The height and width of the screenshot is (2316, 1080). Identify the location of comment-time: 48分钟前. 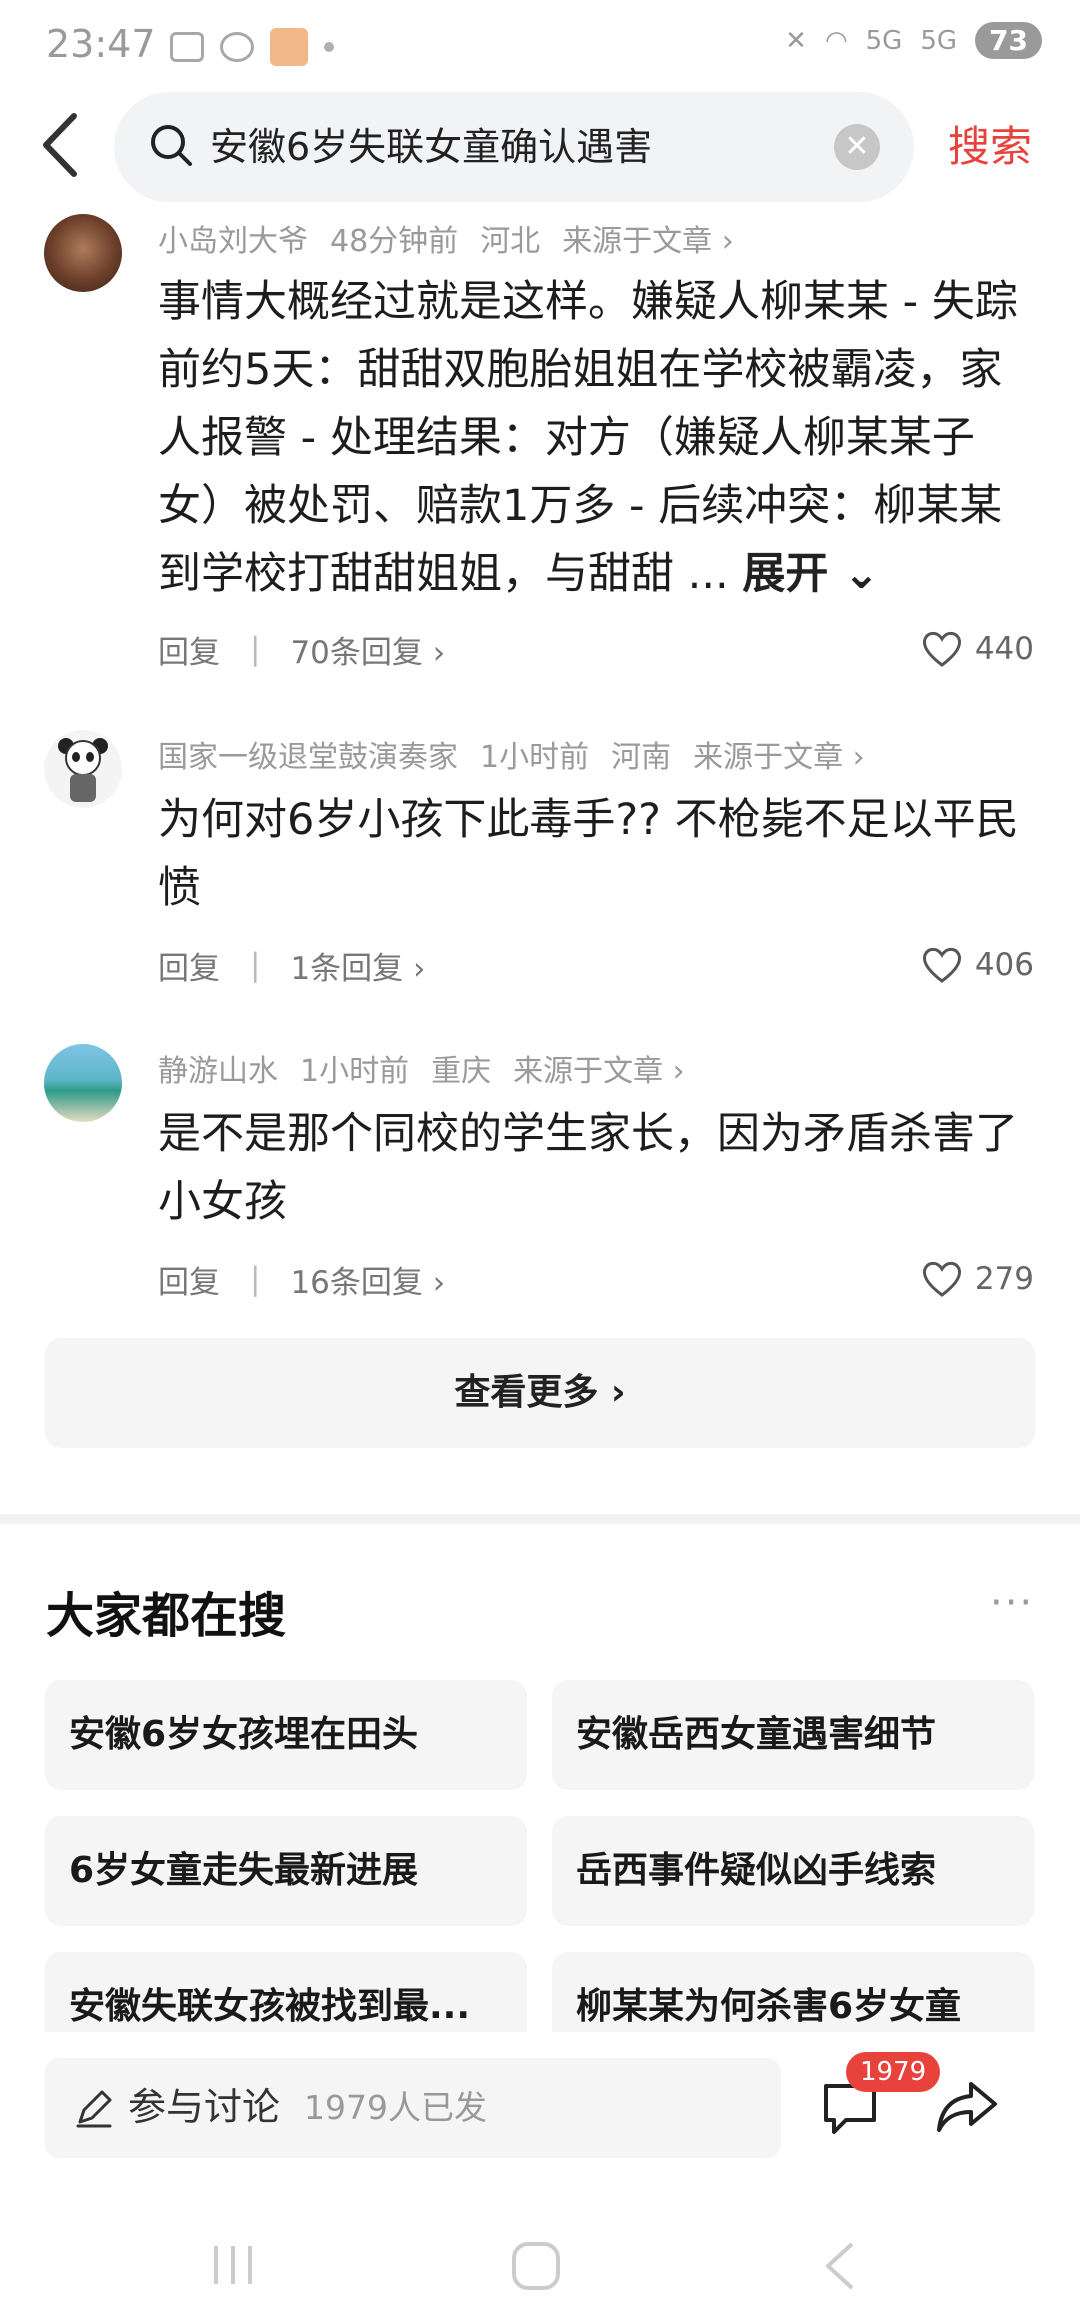
(394, 241).